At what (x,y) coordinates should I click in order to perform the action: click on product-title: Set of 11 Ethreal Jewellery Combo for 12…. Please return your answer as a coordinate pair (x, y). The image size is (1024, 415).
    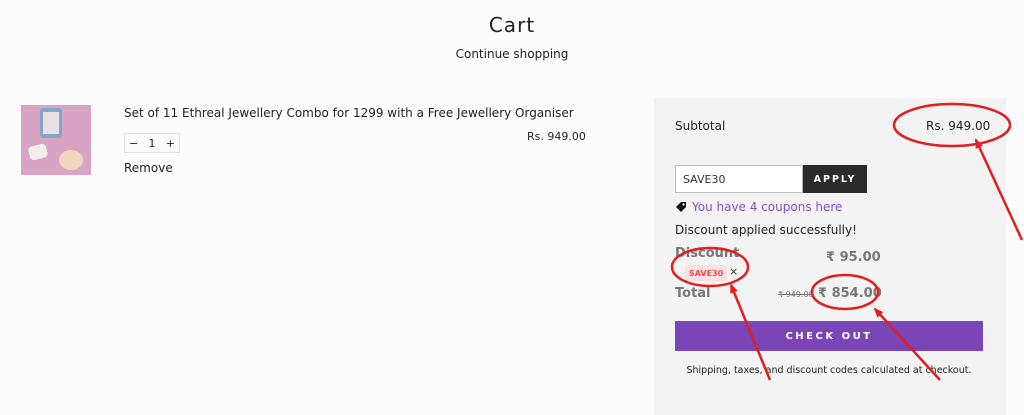
    Looking at the image, I should click on (349, 113).